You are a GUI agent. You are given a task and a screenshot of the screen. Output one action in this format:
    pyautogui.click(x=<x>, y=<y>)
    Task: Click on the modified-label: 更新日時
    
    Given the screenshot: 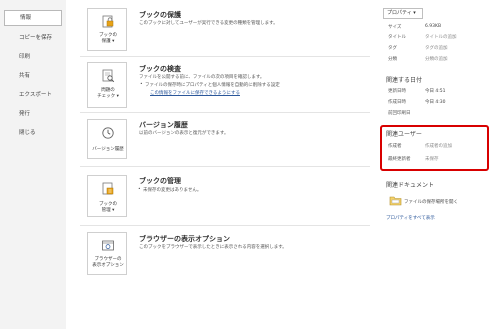 What is the action you would take?
    pyautogui.click(x=397, y=91)
    